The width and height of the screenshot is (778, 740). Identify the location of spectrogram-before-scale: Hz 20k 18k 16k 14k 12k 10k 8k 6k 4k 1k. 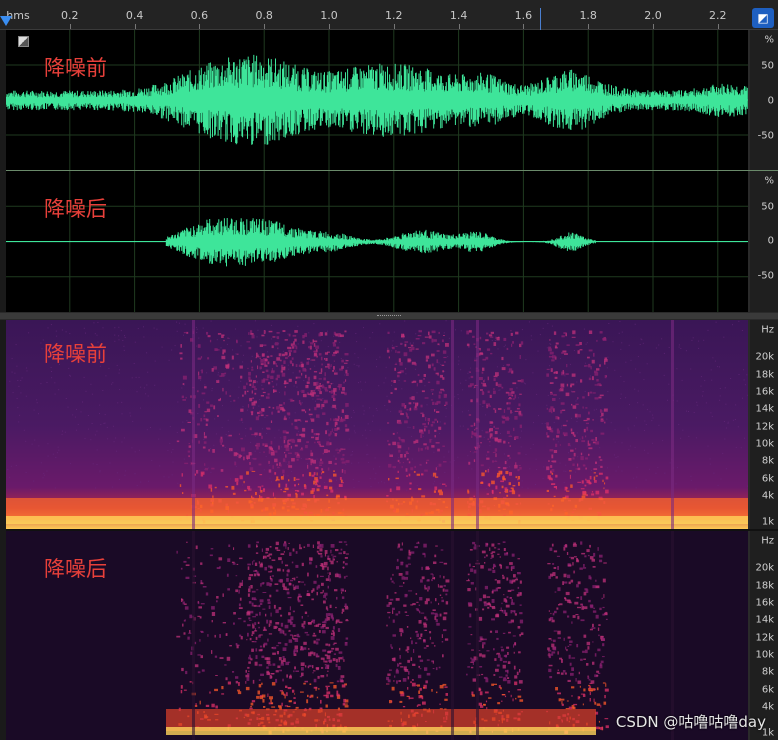
(764, 424).